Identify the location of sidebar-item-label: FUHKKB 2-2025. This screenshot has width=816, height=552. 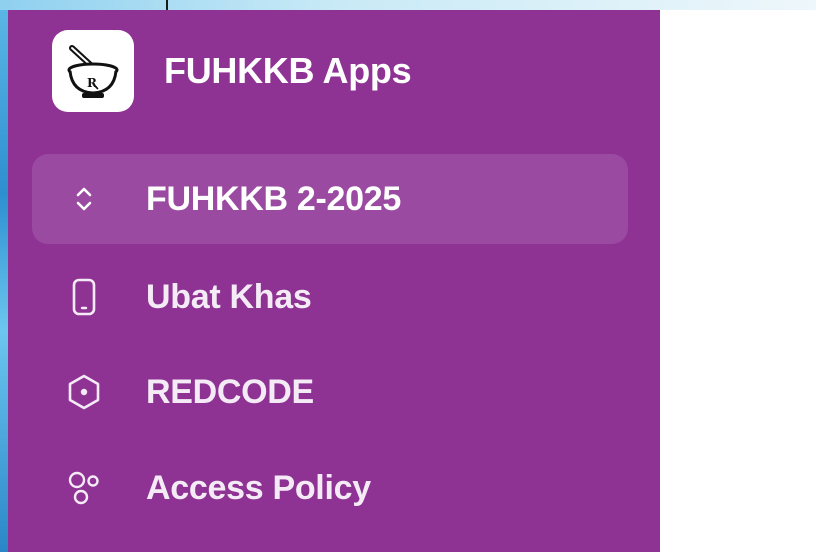
(273, 198).